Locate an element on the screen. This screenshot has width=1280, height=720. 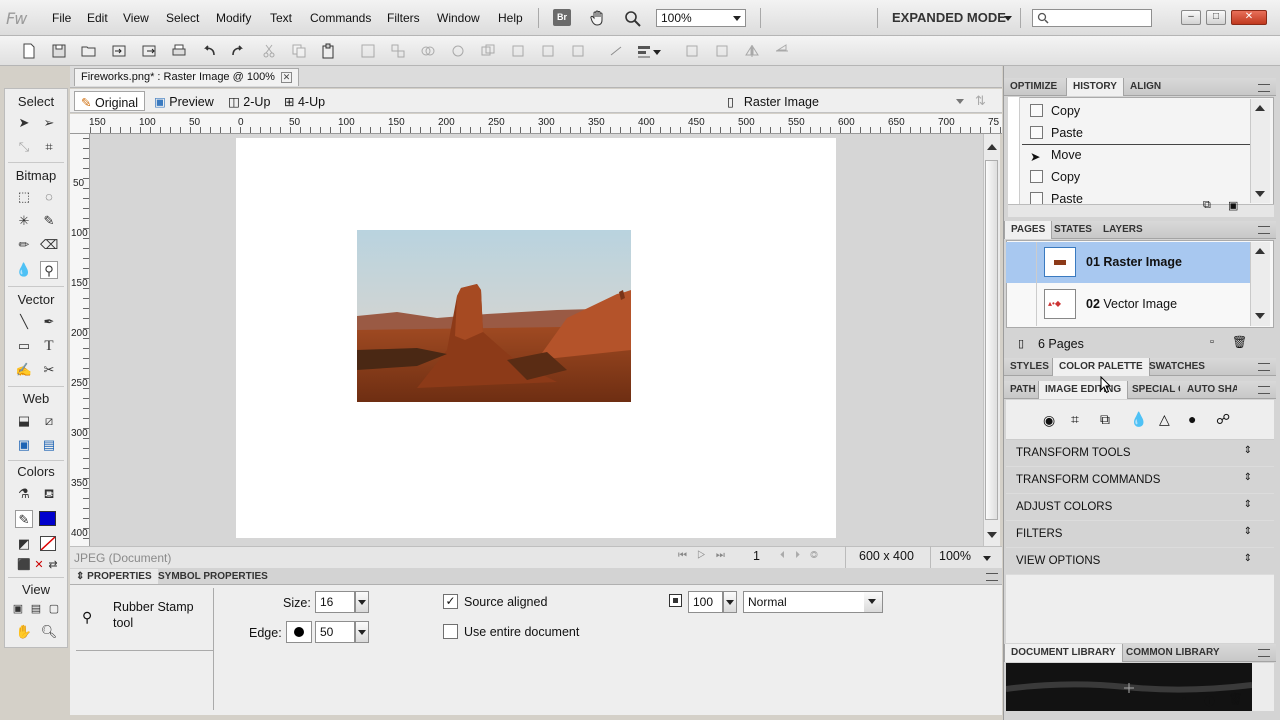
undo-icon is located at coordinates (209, 51).